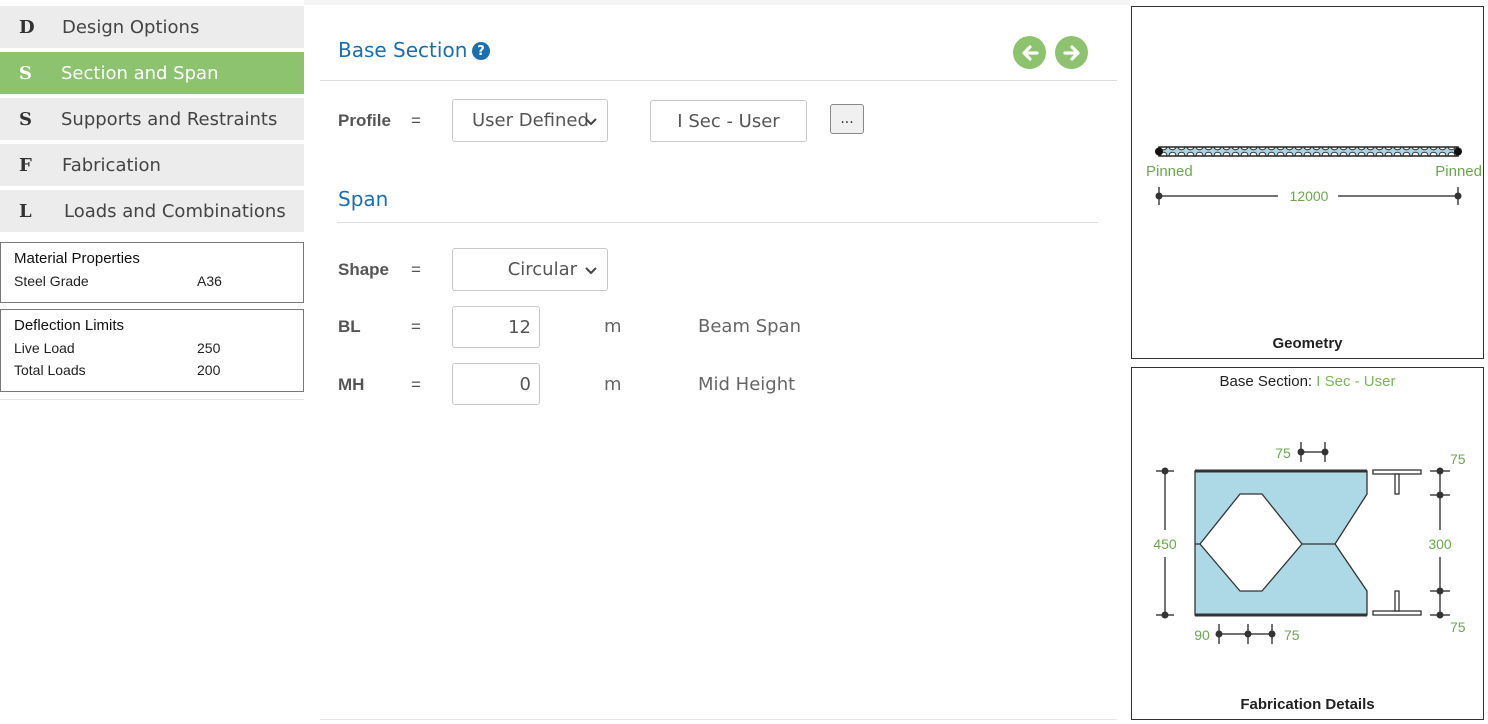 The height and width of the screenshot is (724, 1488). What do you see at coordinates (364, 120) in the screenshot?
I see `profile-label: Profile` at bounding box center [364, 120].